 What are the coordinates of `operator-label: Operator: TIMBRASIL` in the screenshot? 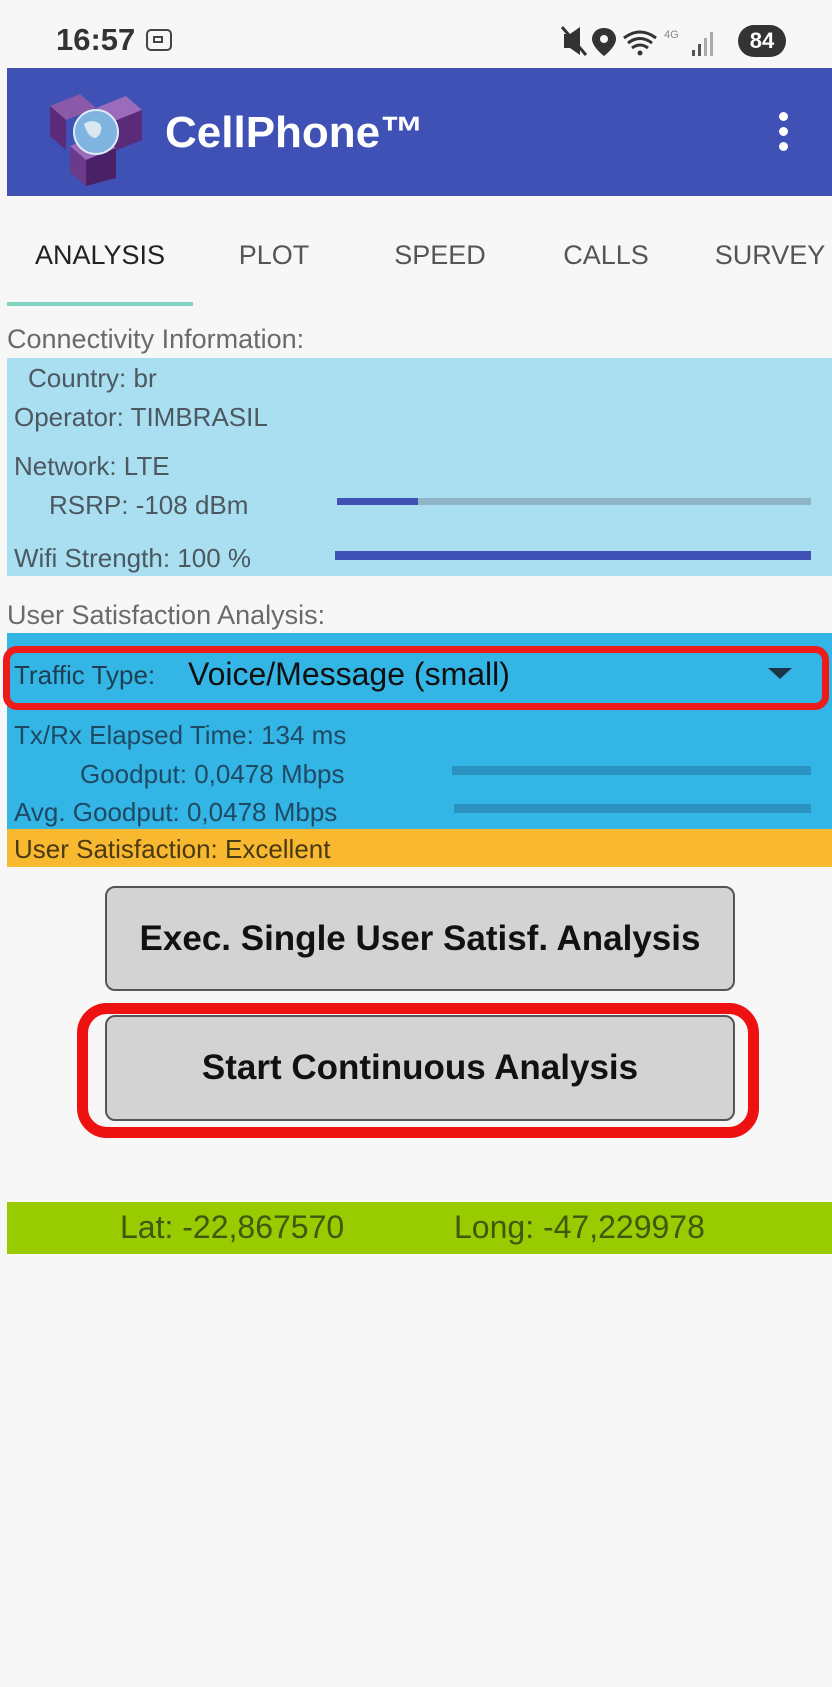 It's located at (141, 417).